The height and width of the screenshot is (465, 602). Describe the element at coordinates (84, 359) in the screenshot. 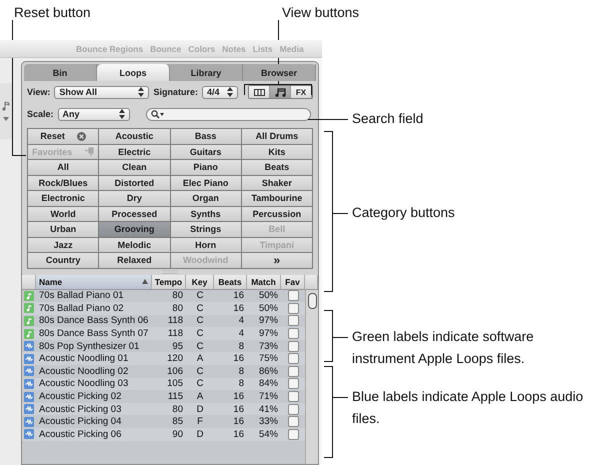

I see `table-cell-text: Acoustic Noodling 01` at that location.